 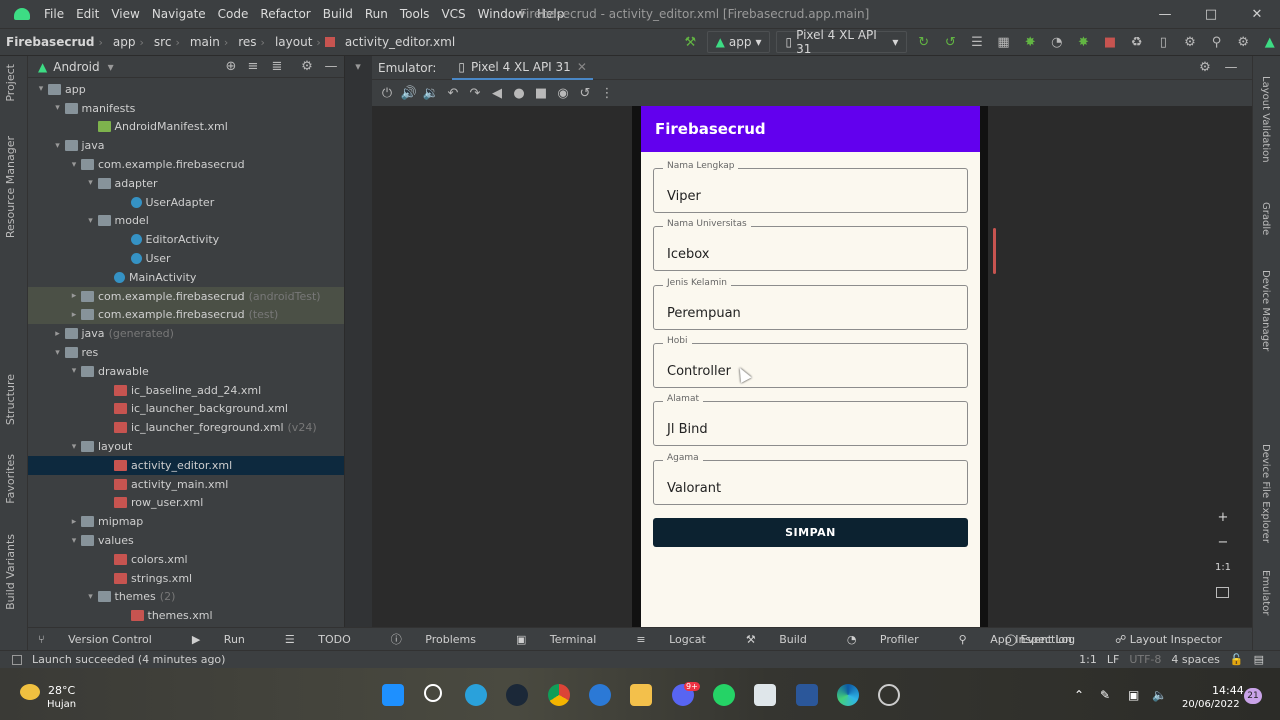 I want to click on coverage-icon: ▦, so click(x=1003, y=42).